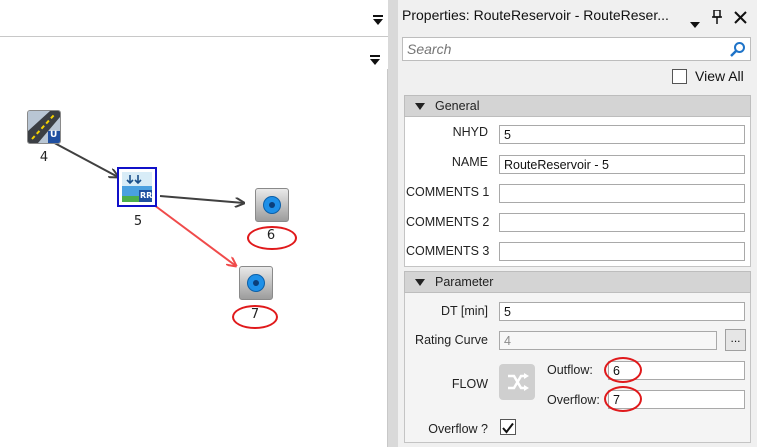 The image size is (757, 447). Describe the element at coordinates (470, 132) in the screenshot. I see `nhyd-label: NHYD` at that location.